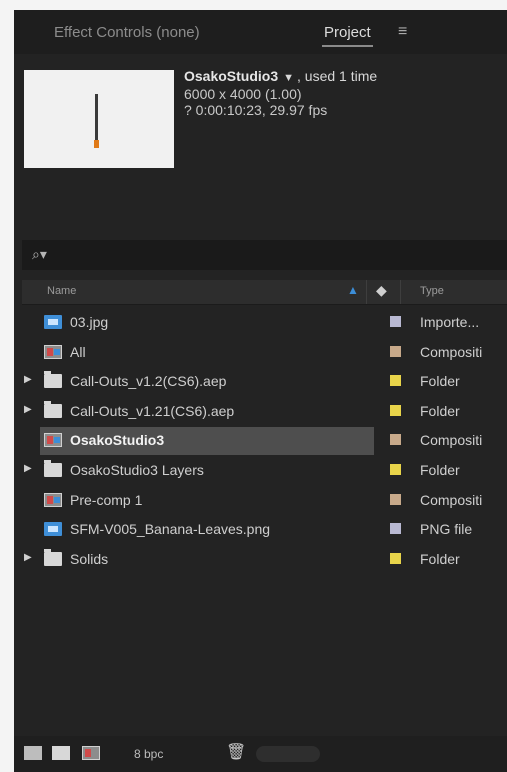 The width and height of the screenshot is (507, 772). I want to click on search-bar: ⌕▾, so click(264, 255).